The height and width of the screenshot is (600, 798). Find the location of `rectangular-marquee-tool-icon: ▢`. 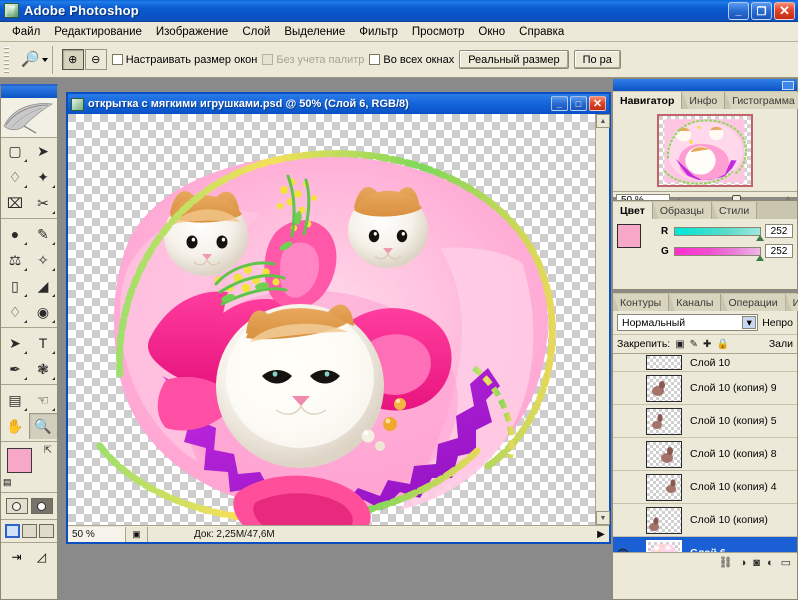

rectangular-marquee-tool-icon: ▢ is located at coordinates (15, 151).